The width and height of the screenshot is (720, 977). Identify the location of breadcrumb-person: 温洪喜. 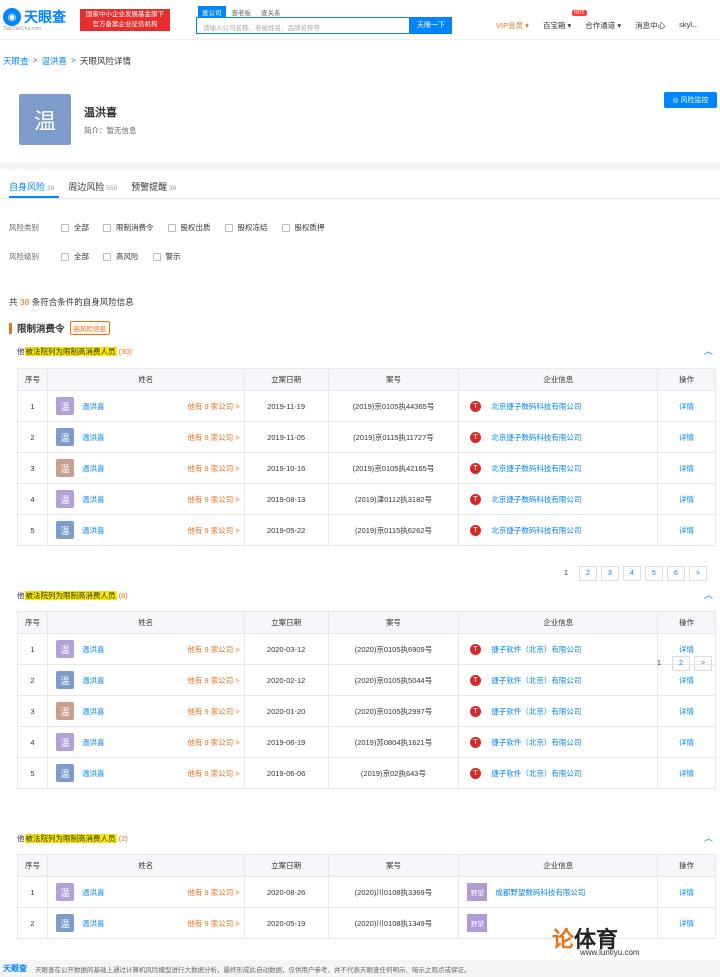
(54, 61).